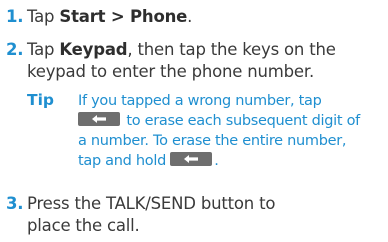 Image resolution: width=388 pixels, height=242 pixels. I want to click on tip-line: tap and hold ., so click(230, 161).